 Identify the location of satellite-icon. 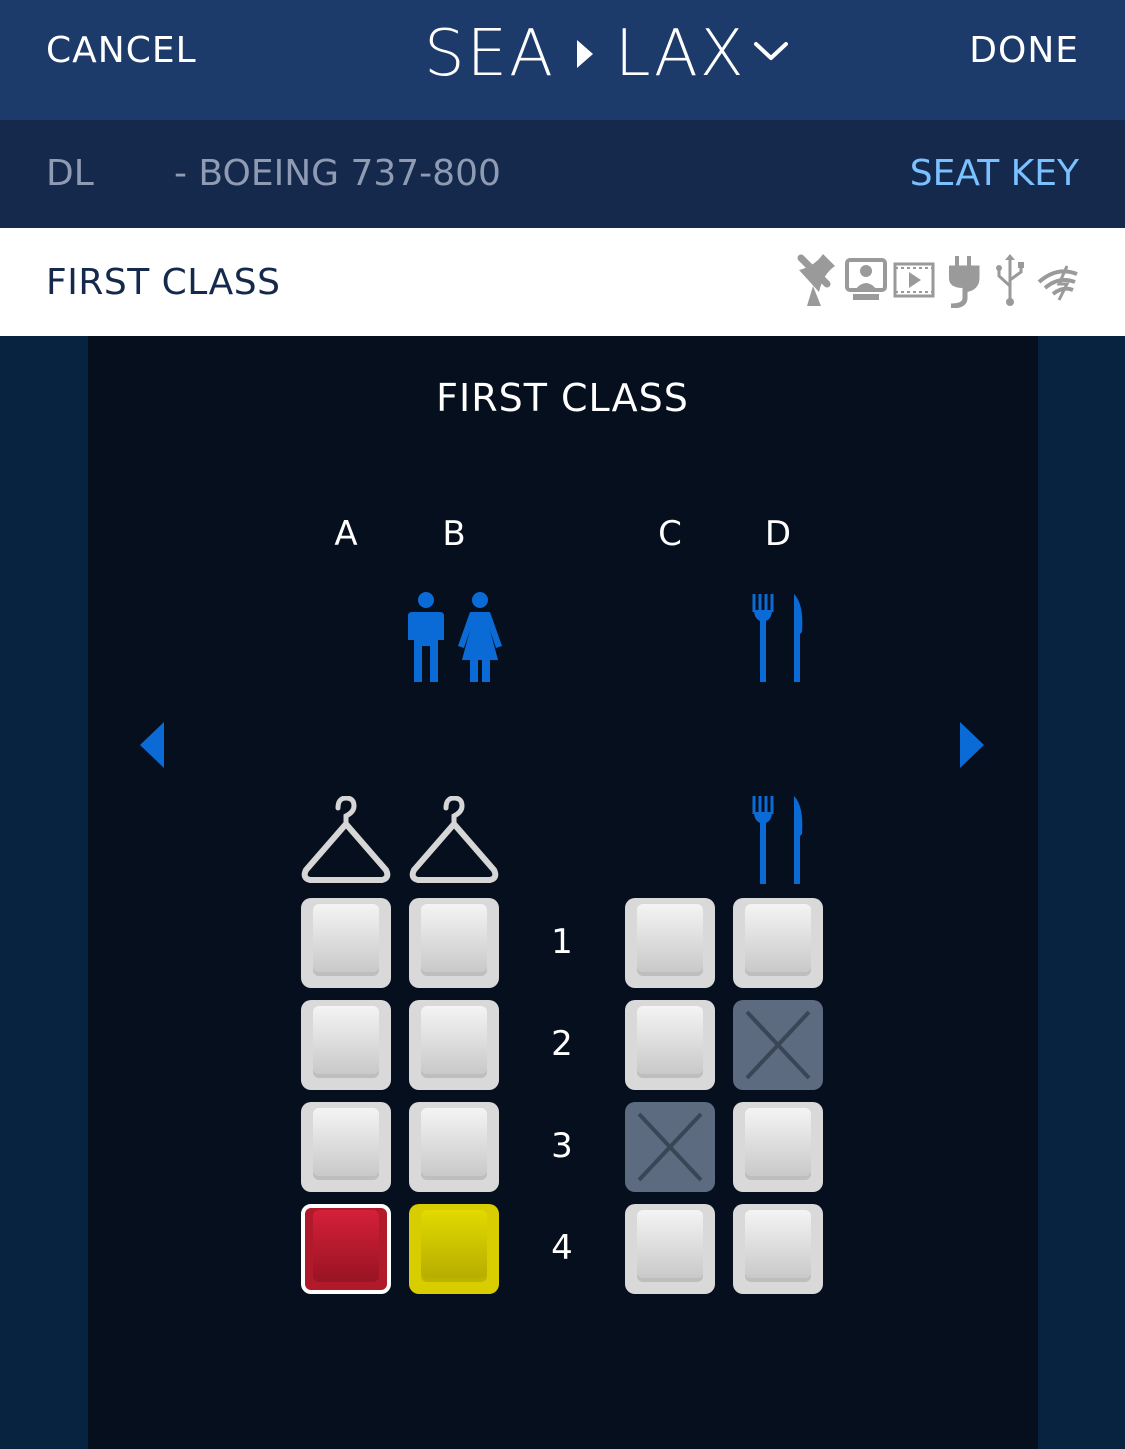
(816, 280).